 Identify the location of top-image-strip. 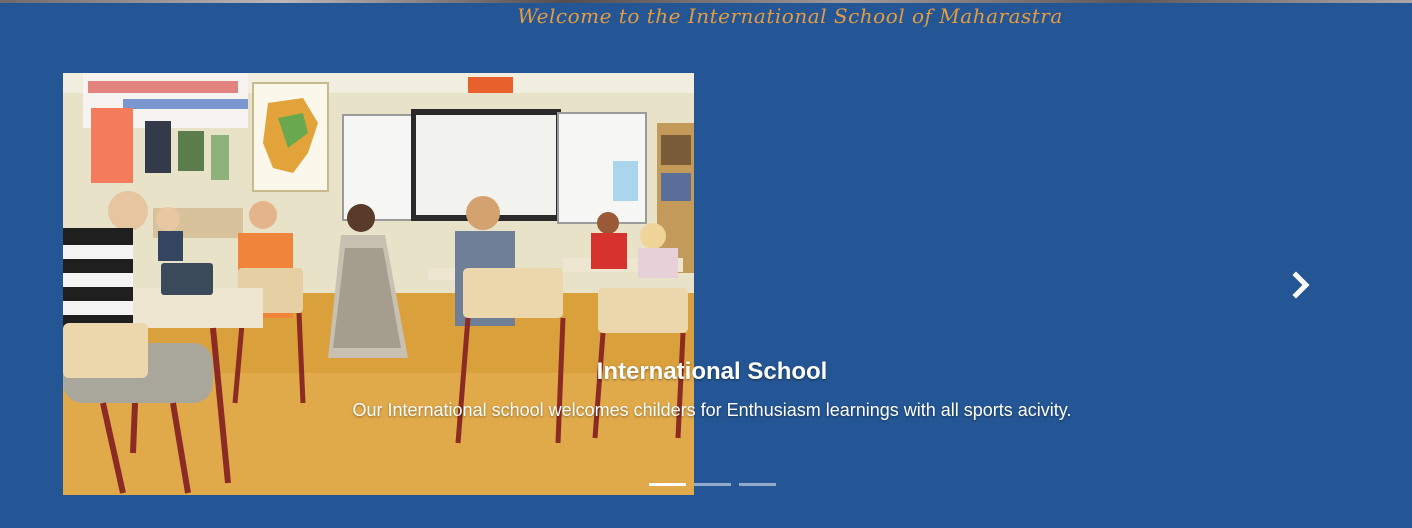
(706, 1).